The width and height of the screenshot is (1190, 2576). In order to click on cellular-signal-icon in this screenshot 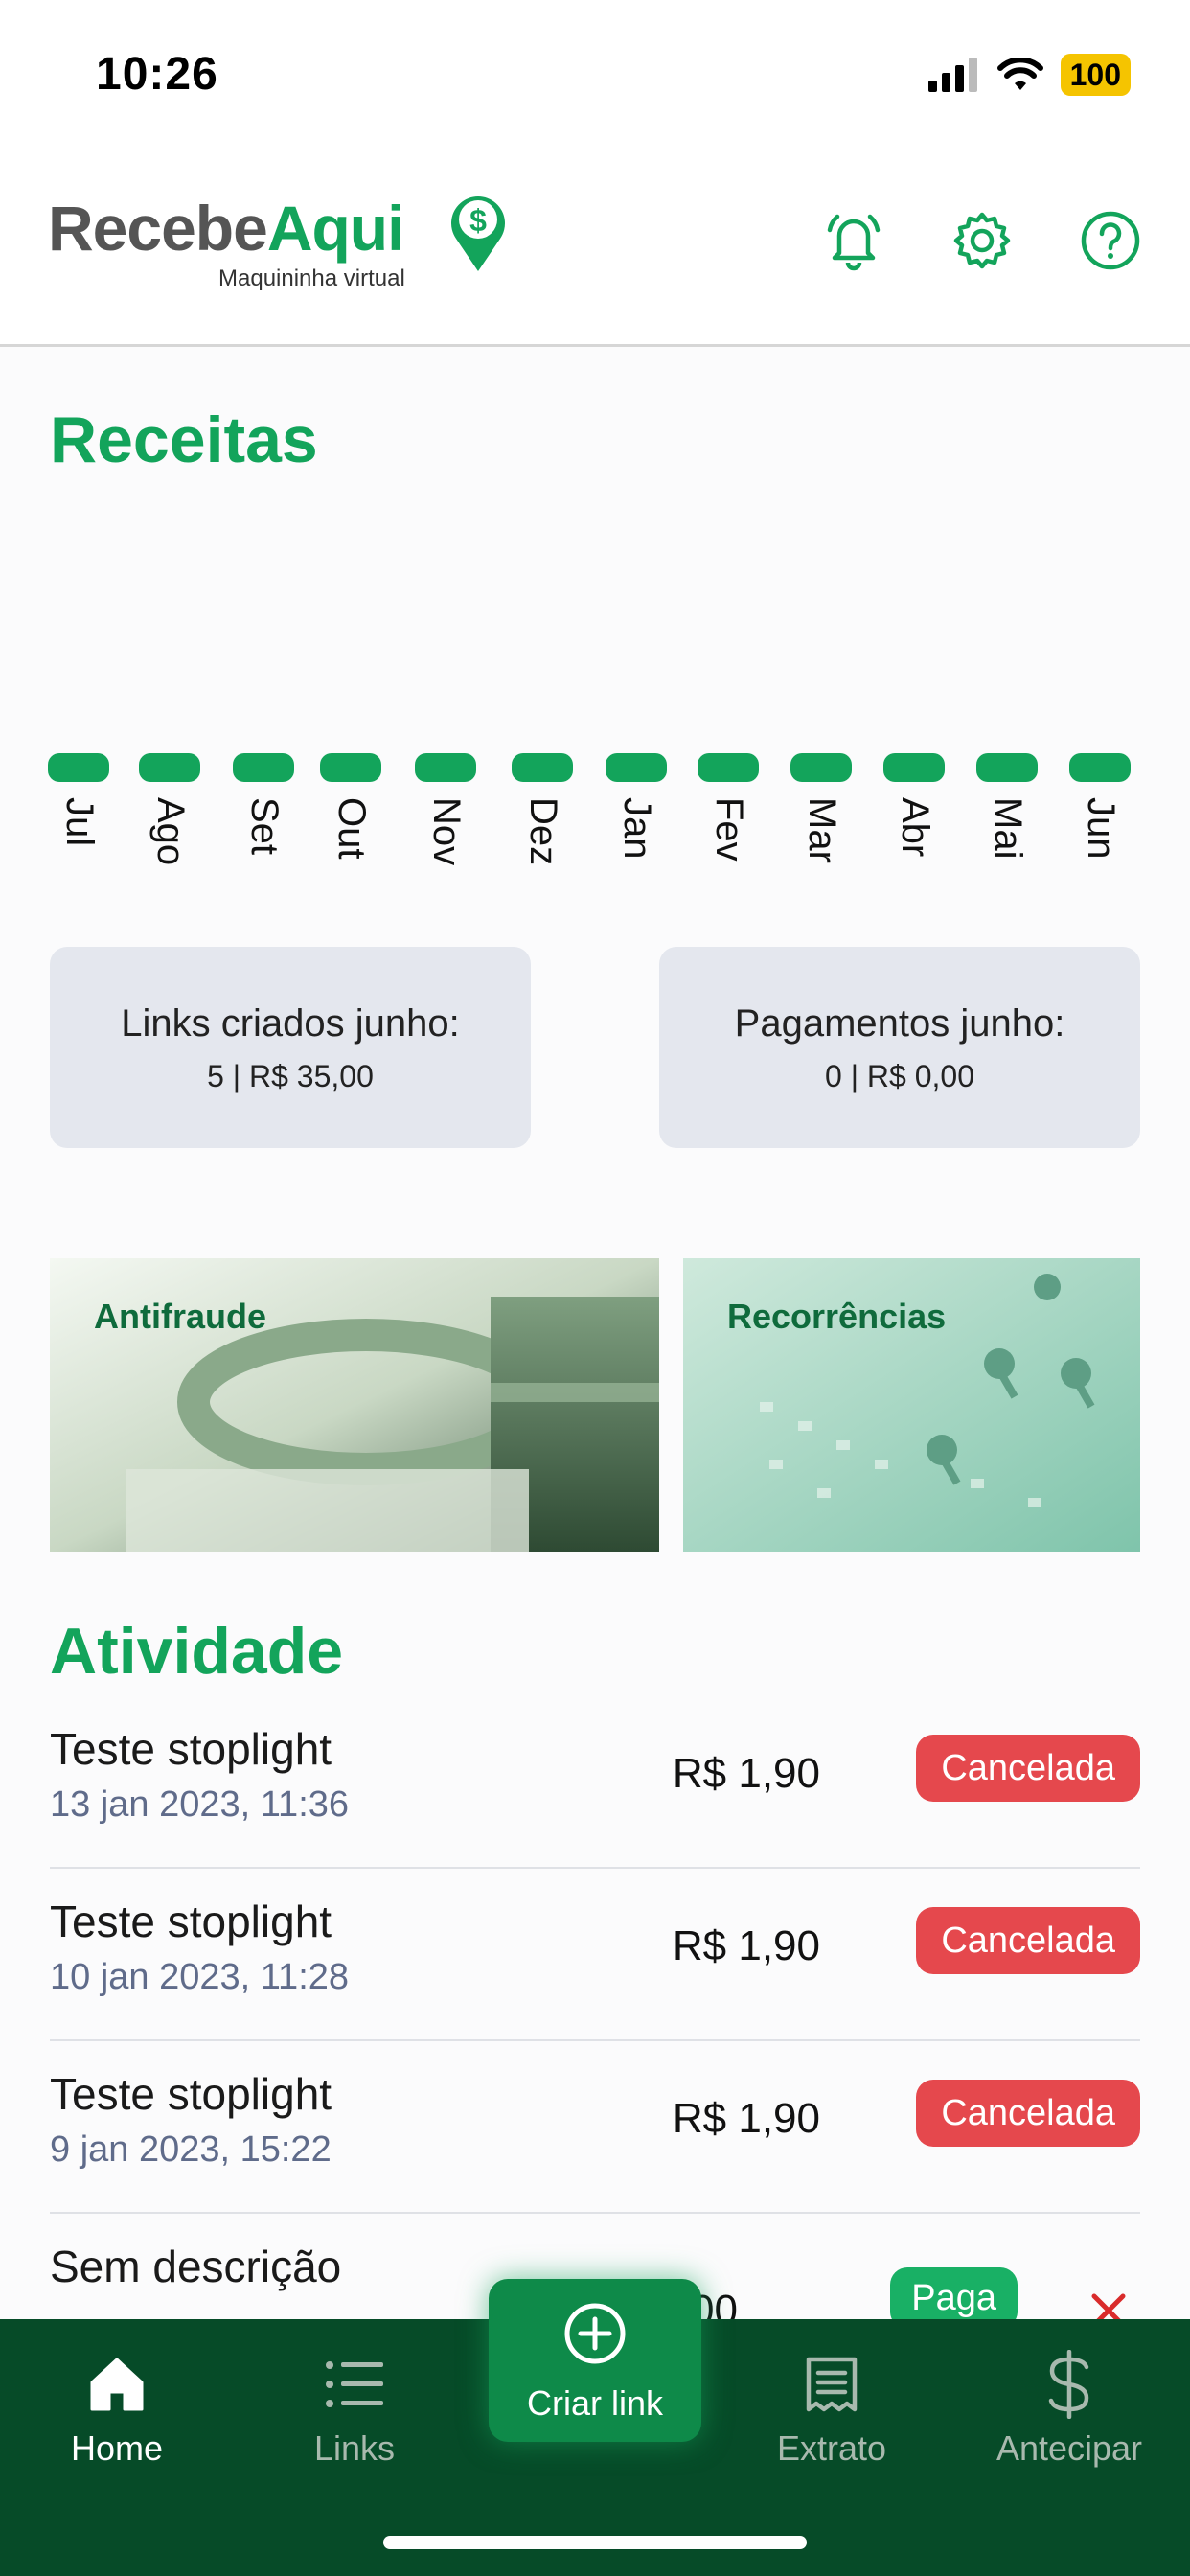, I will do `click(952, 75)`.